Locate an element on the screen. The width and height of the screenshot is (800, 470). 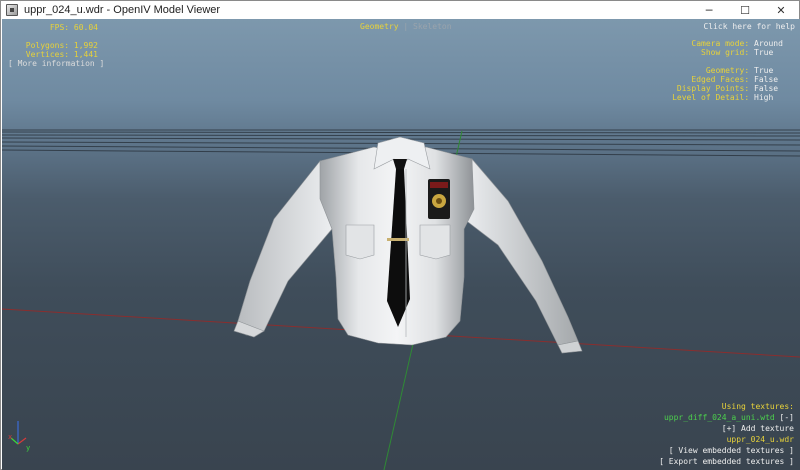
edged-faces-label: Edged Faces: is located at coordinates (720, 79).